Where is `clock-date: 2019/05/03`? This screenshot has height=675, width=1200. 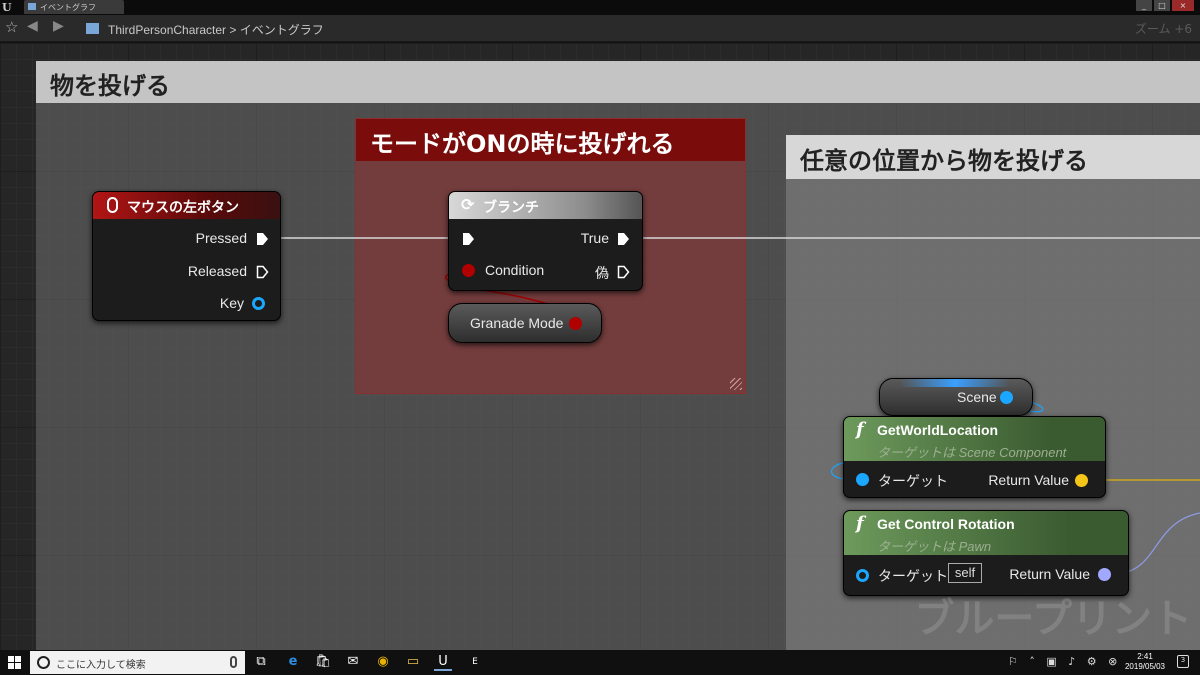 clock-date: 2019/05/03 is located at coordinates (1145, 666).